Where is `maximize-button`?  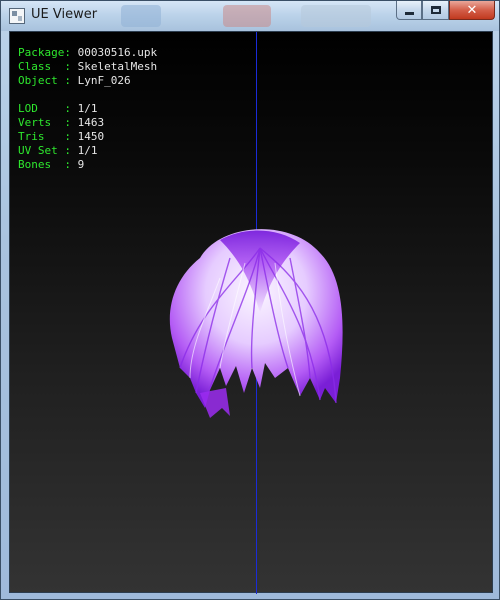
maximize-button is located at coordinates (435, 10).